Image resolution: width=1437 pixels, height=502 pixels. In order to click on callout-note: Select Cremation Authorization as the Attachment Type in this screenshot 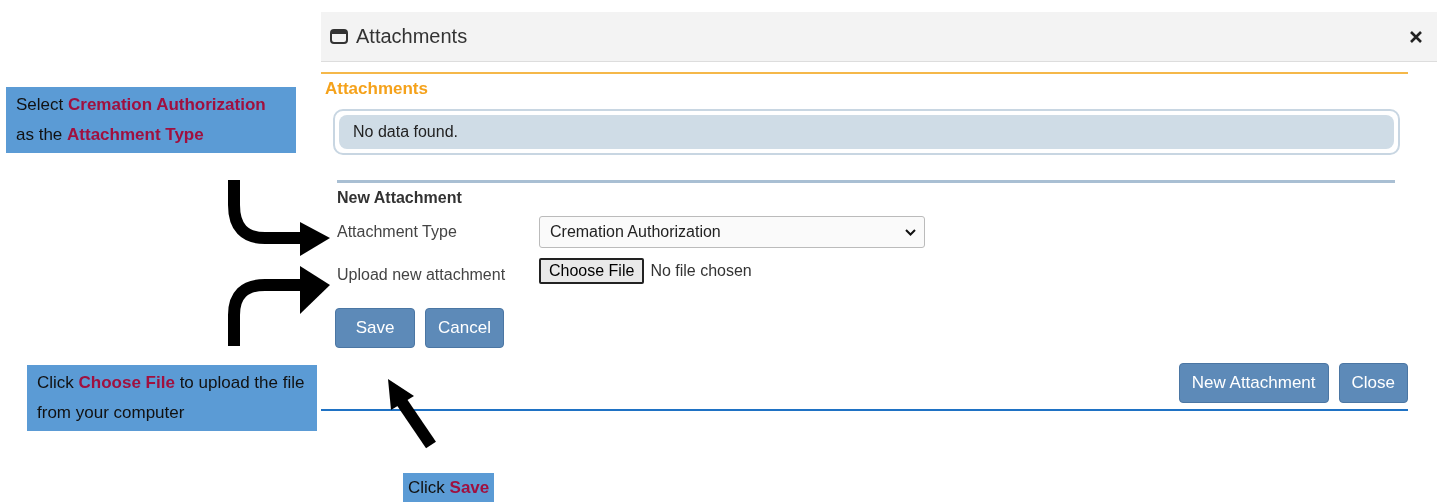, I will do `click(151, 120)`.